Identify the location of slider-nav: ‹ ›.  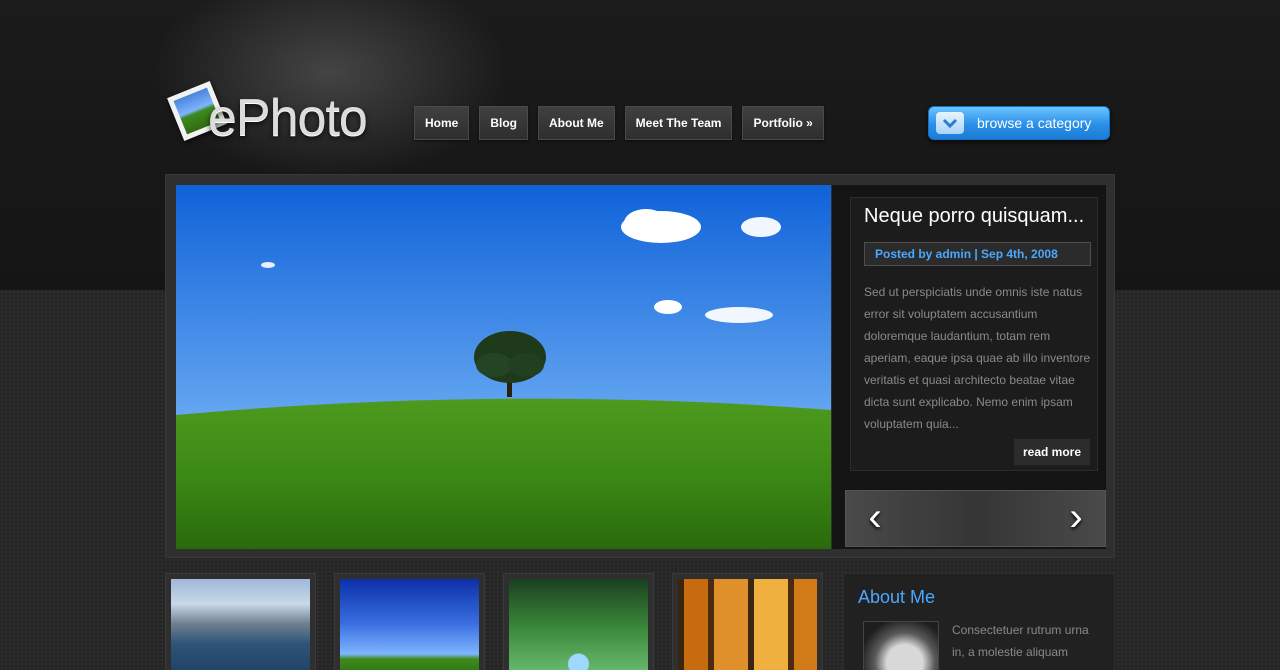
(975, 518).